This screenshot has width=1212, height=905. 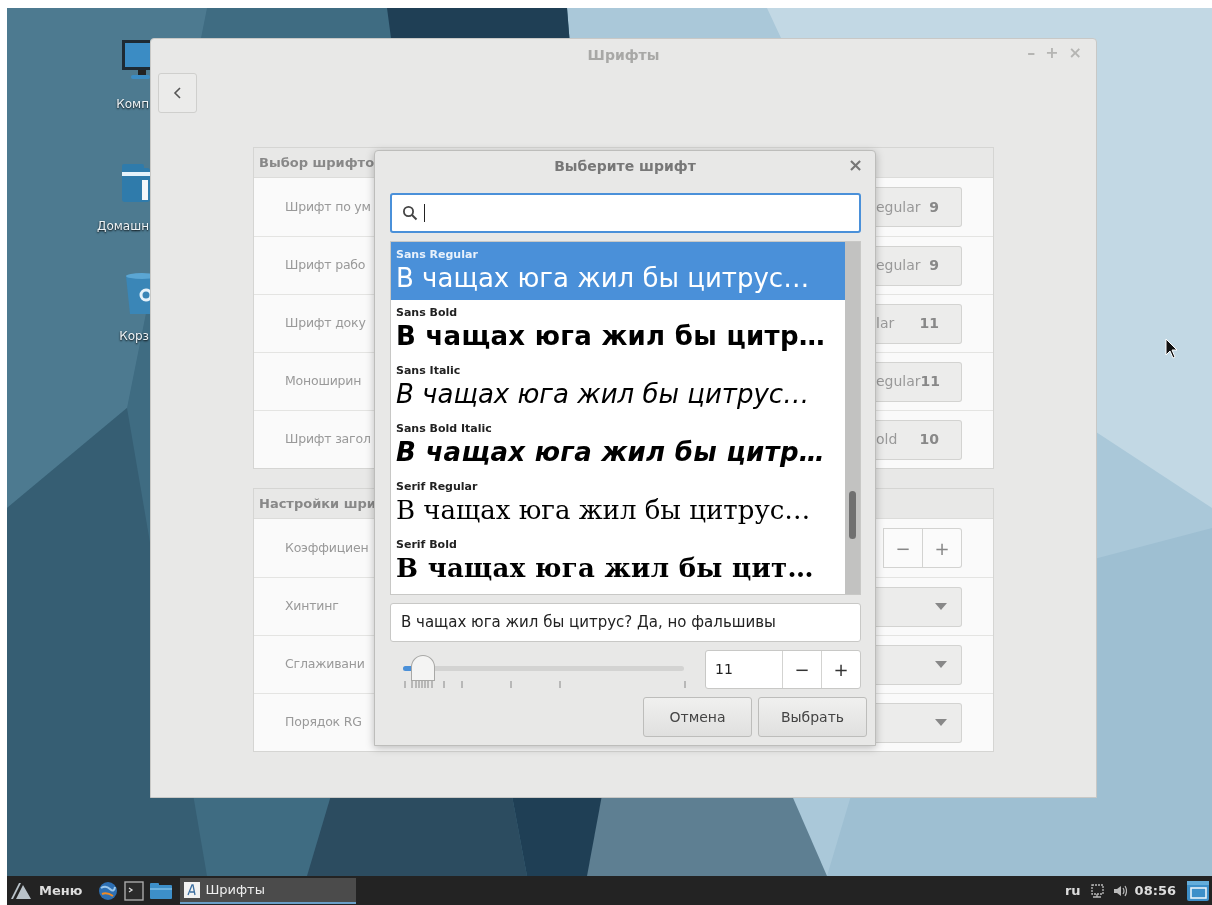 What do you see at coordinates (410, 213) in the screenshot?
I see `search-icon` at bounding box center [410, 213].